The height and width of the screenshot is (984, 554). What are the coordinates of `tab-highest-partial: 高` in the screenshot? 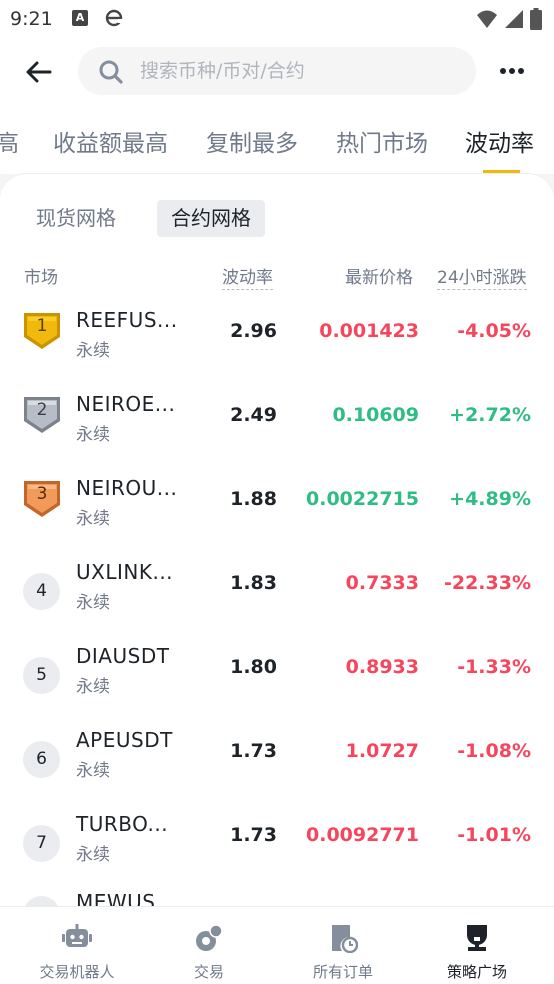 It's located at (9, 141).